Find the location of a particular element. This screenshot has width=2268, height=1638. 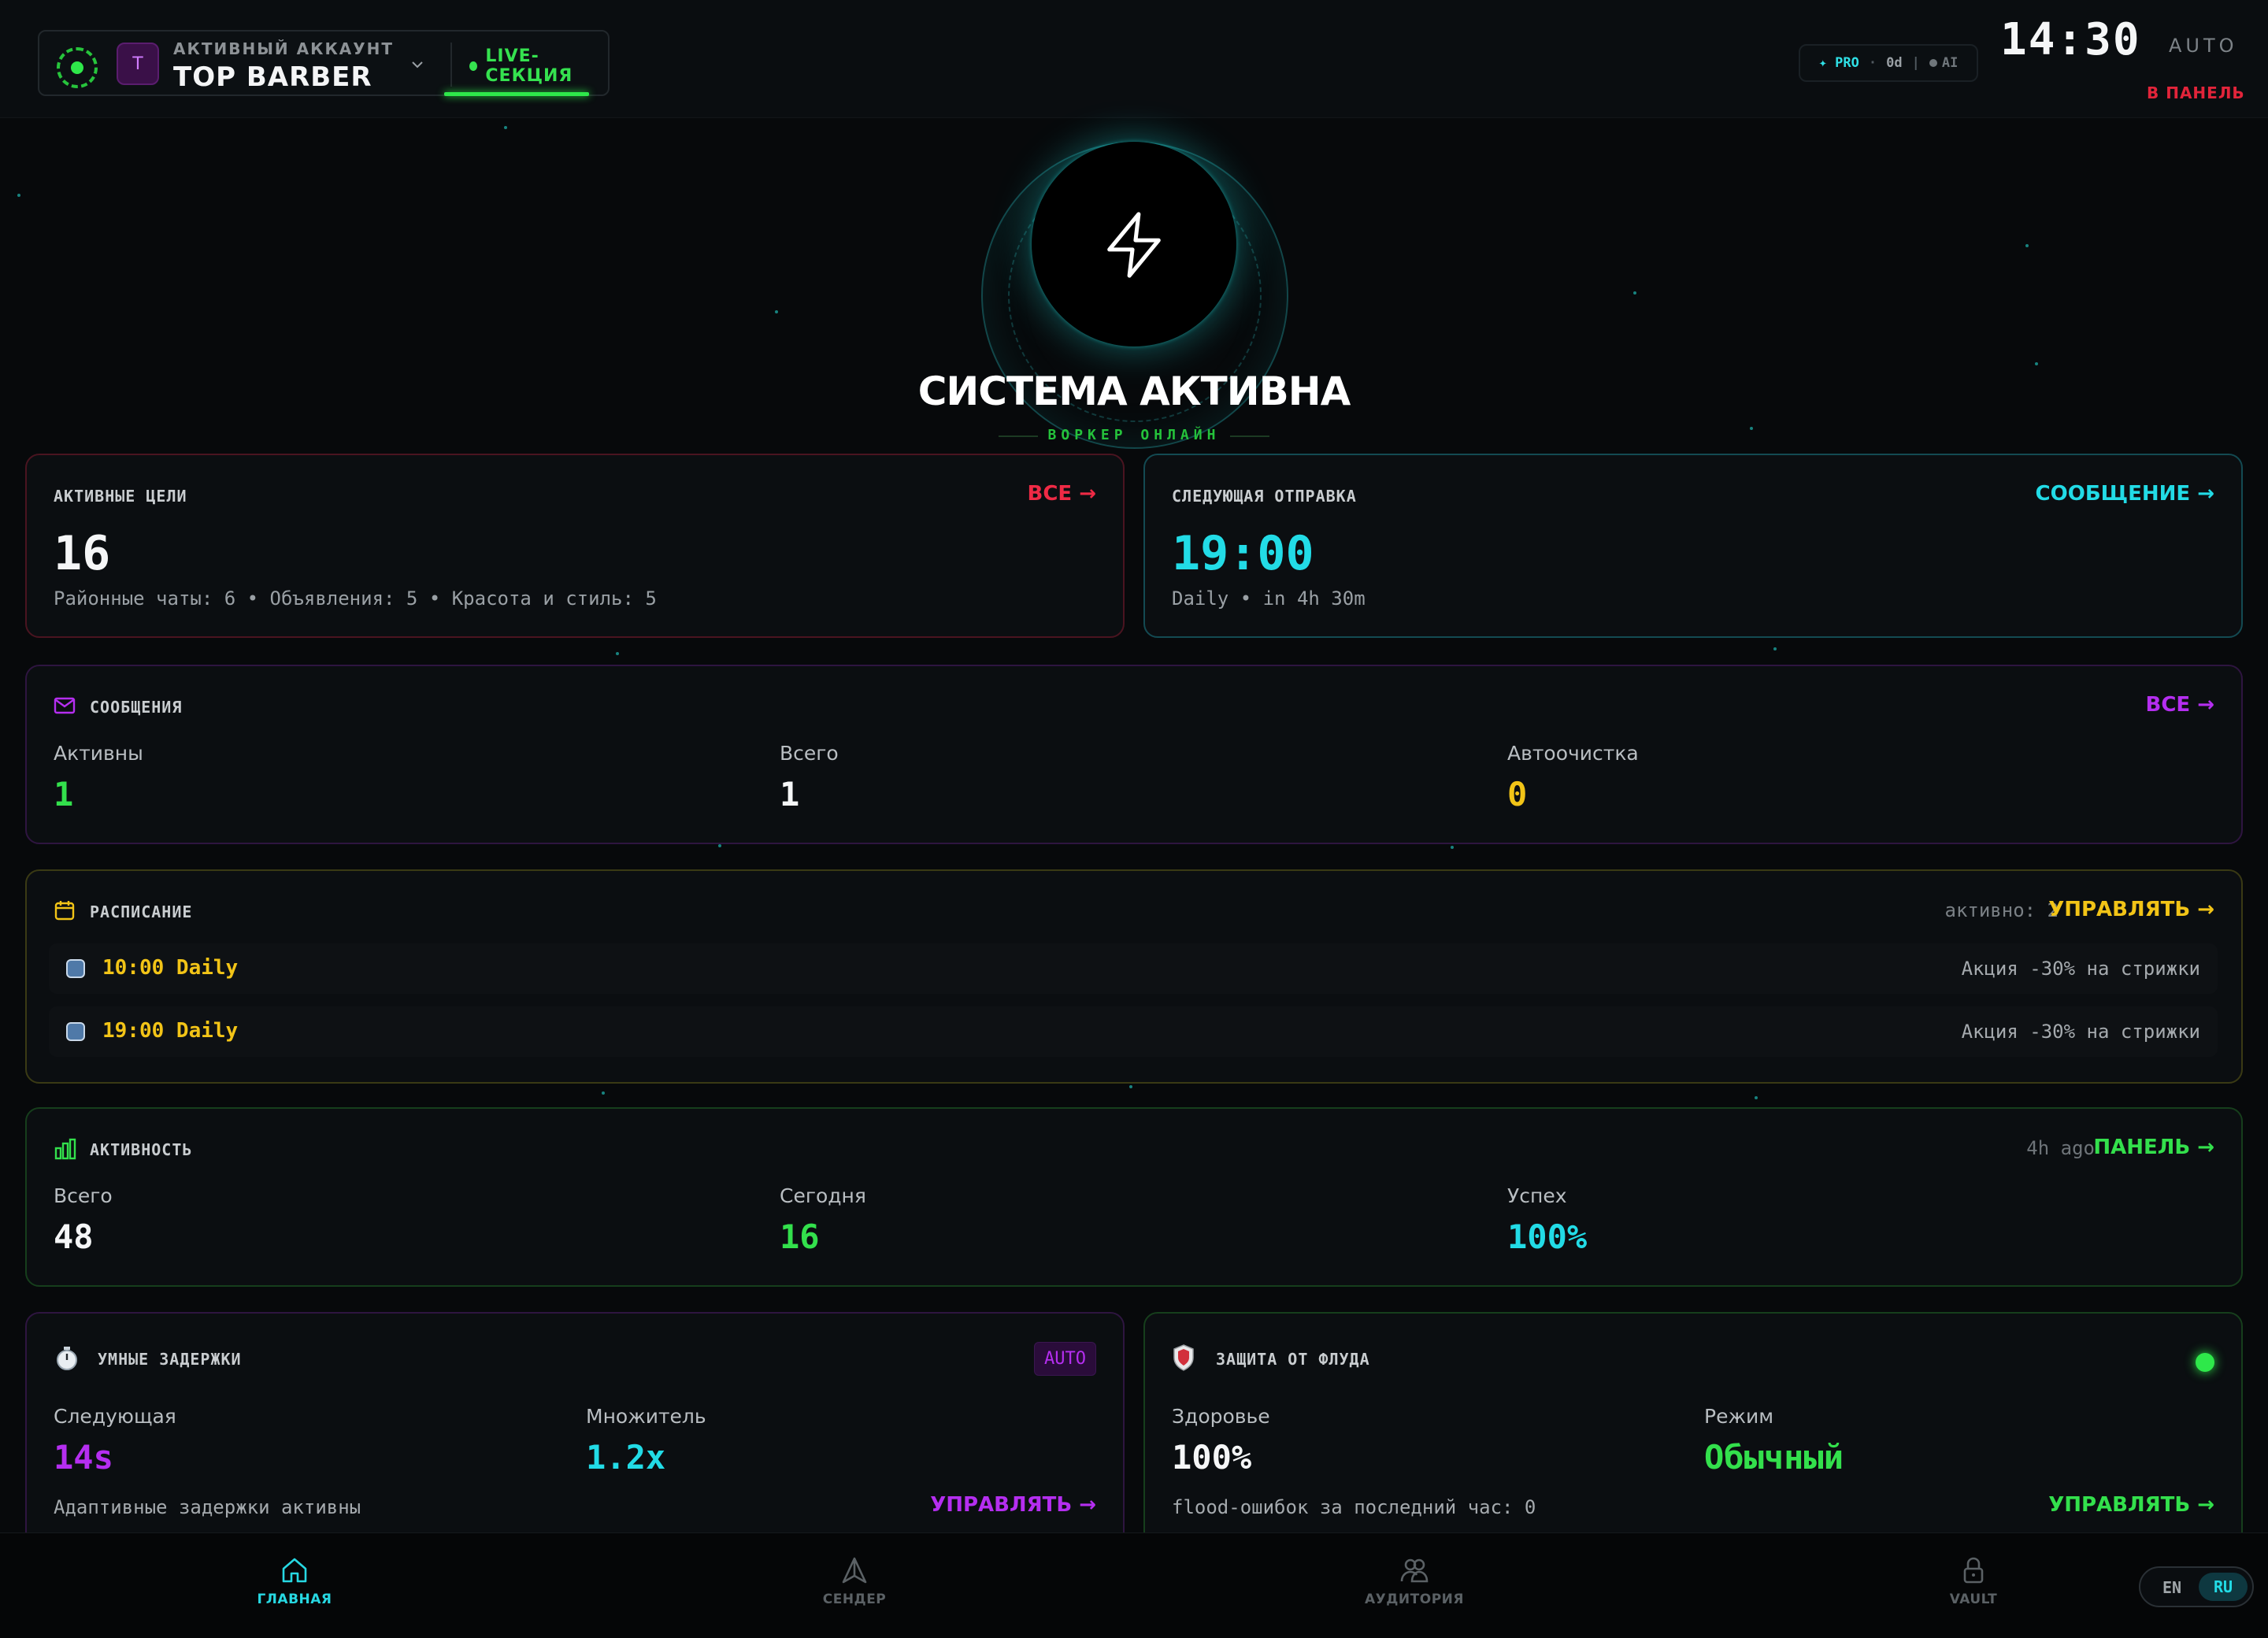

account-label: АКТИВНЫЙ АККАУНТ is located at coordinates (284, 48).